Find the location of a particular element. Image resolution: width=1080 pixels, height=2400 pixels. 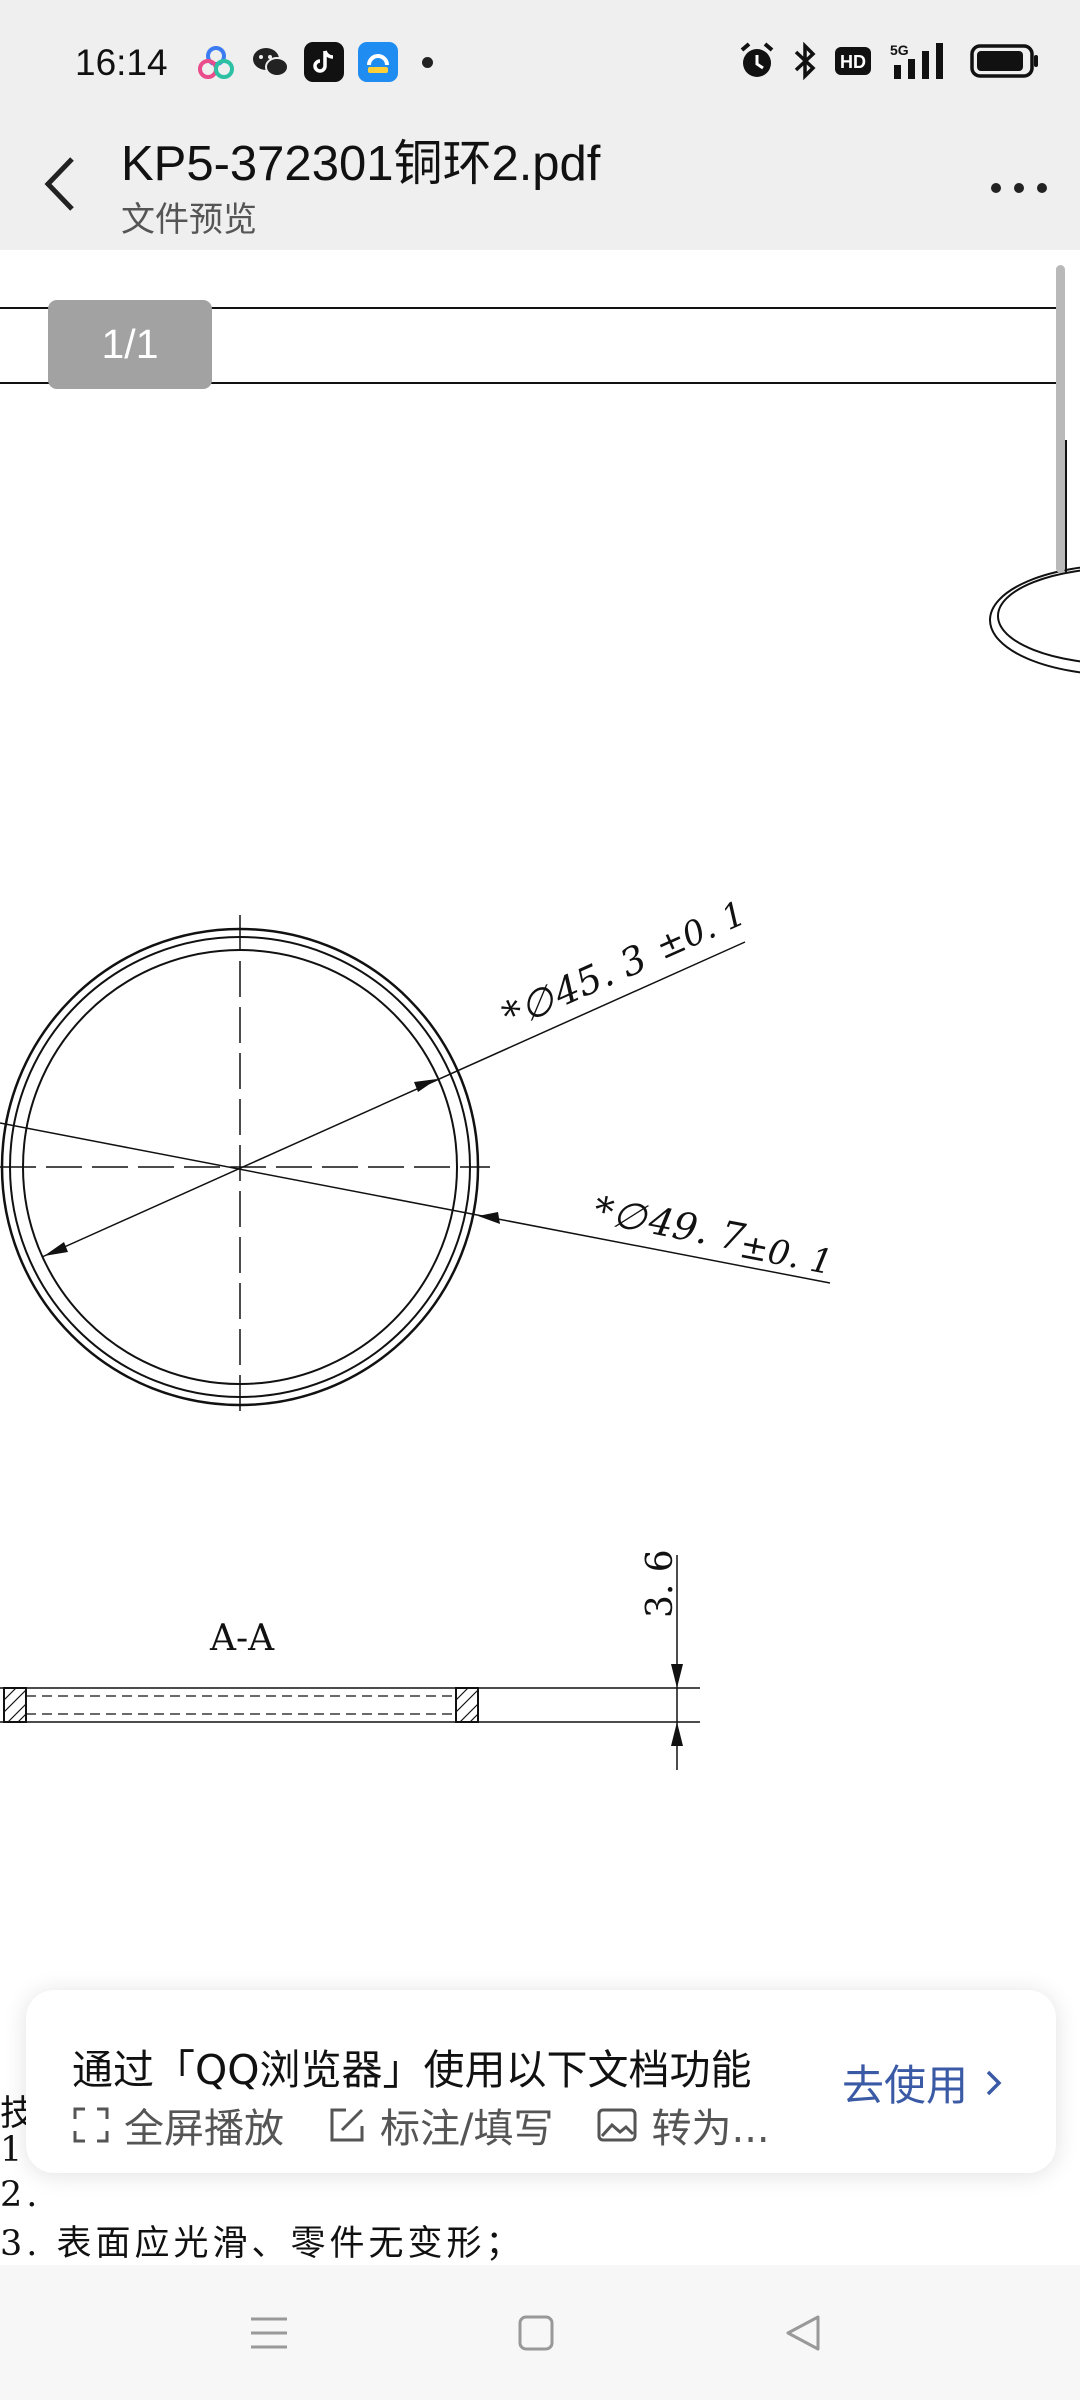

menu-icon is located at coordinates (269, 2333).